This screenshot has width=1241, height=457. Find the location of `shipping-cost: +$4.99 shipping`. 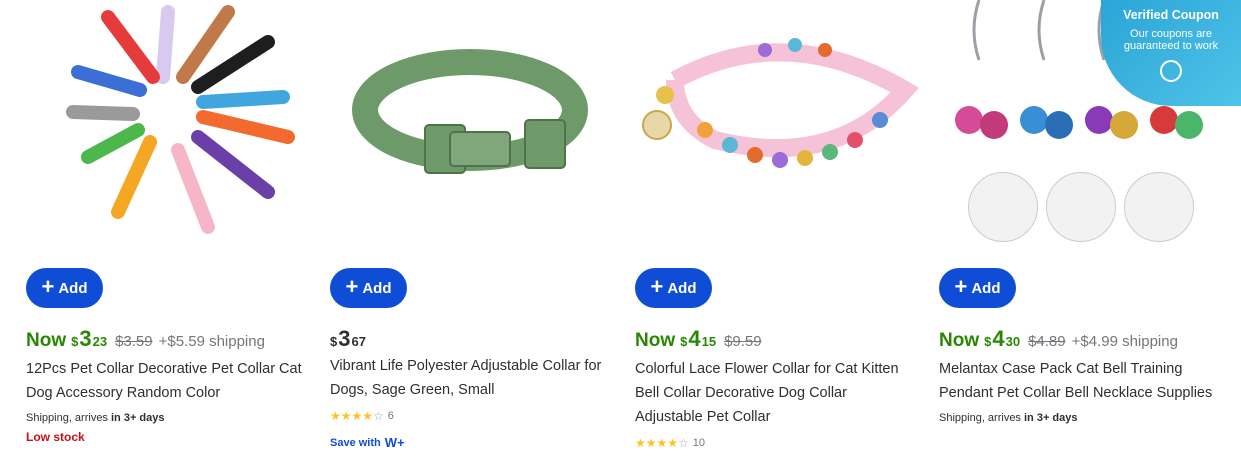

shipping-cost: +$4.99 shipping is located at coordinates (1124, 341).